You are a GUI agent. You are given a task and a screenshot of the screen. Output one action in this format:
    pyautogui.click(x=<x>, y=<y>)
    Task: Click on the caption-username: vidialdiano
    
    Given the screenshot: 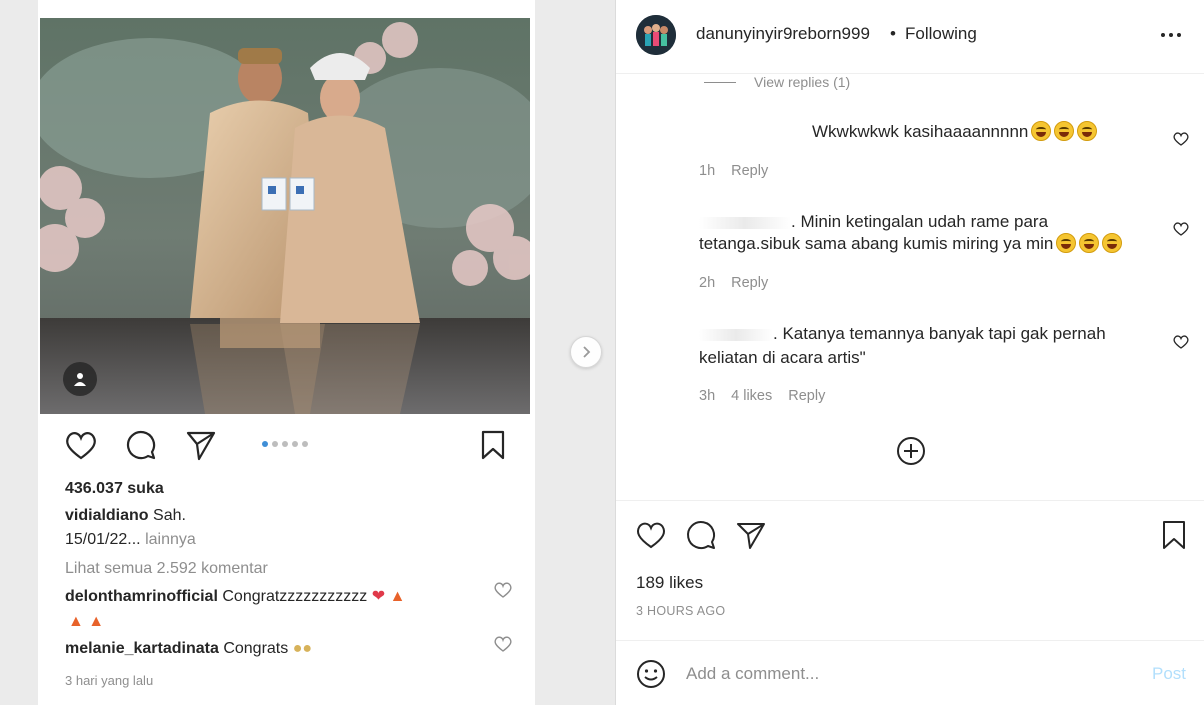 What is the action you would take?
    pyautogui.click(x=107, y=515)
    